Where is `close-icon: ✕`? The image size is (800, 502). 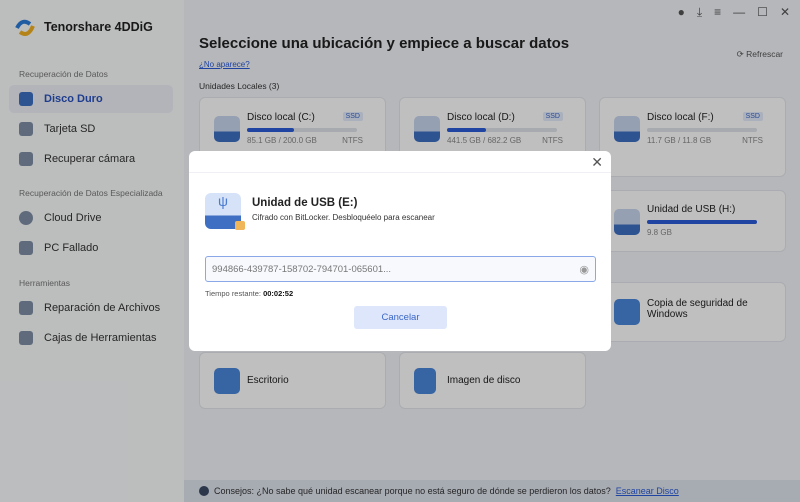 close-icon: ✕ is located at coordinates (597, 162).